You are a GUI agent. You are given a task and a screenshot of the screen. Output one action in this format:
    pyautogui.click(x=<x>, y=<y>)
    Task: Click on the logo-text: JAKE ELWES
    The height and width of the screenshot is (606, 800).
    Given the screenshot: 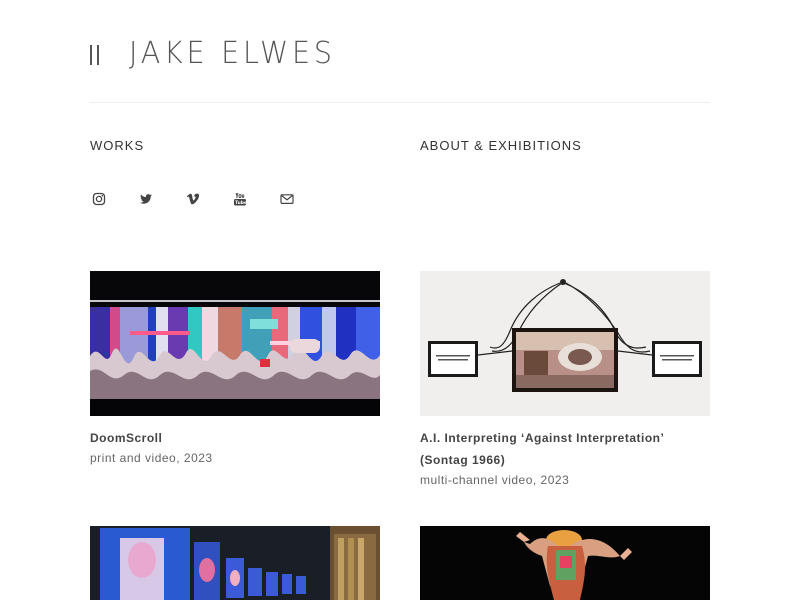 What is the action you would take?
    pyautogui.click(x=232, y=53)
    